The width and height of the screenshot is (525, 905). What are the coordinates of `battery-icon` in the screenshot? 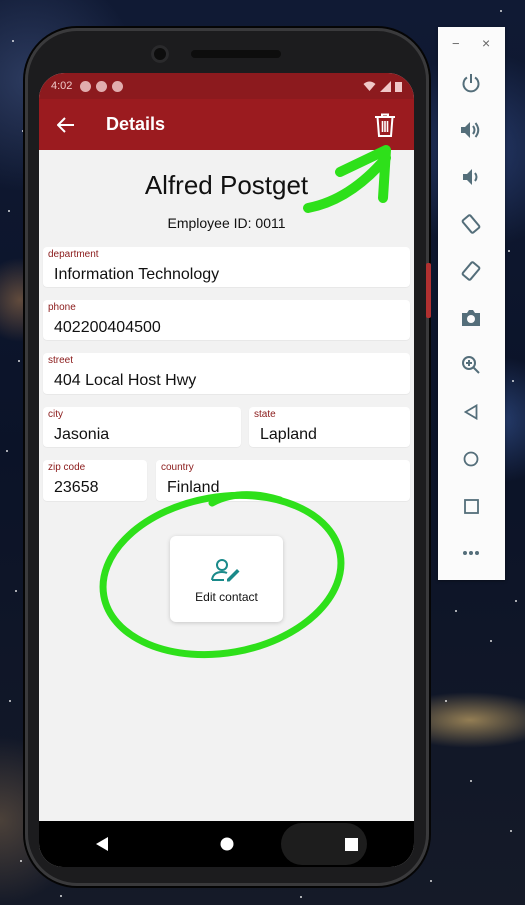 It's located at (398, 86).